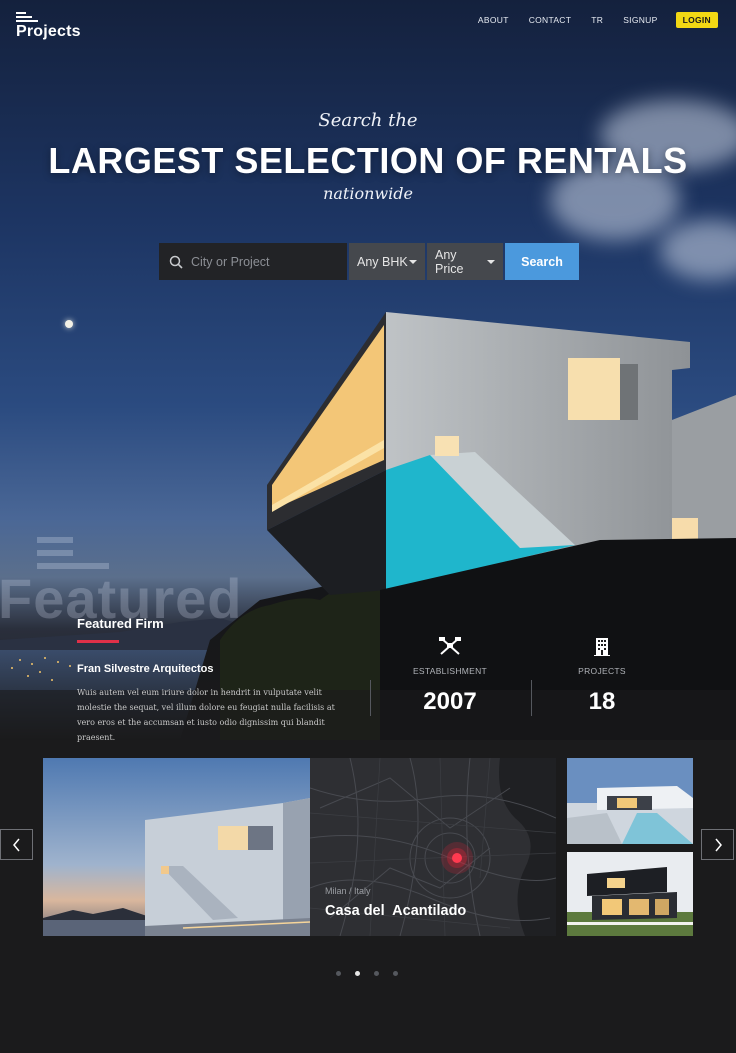  I want to click on logo-text: Projects, so click(48, 31).